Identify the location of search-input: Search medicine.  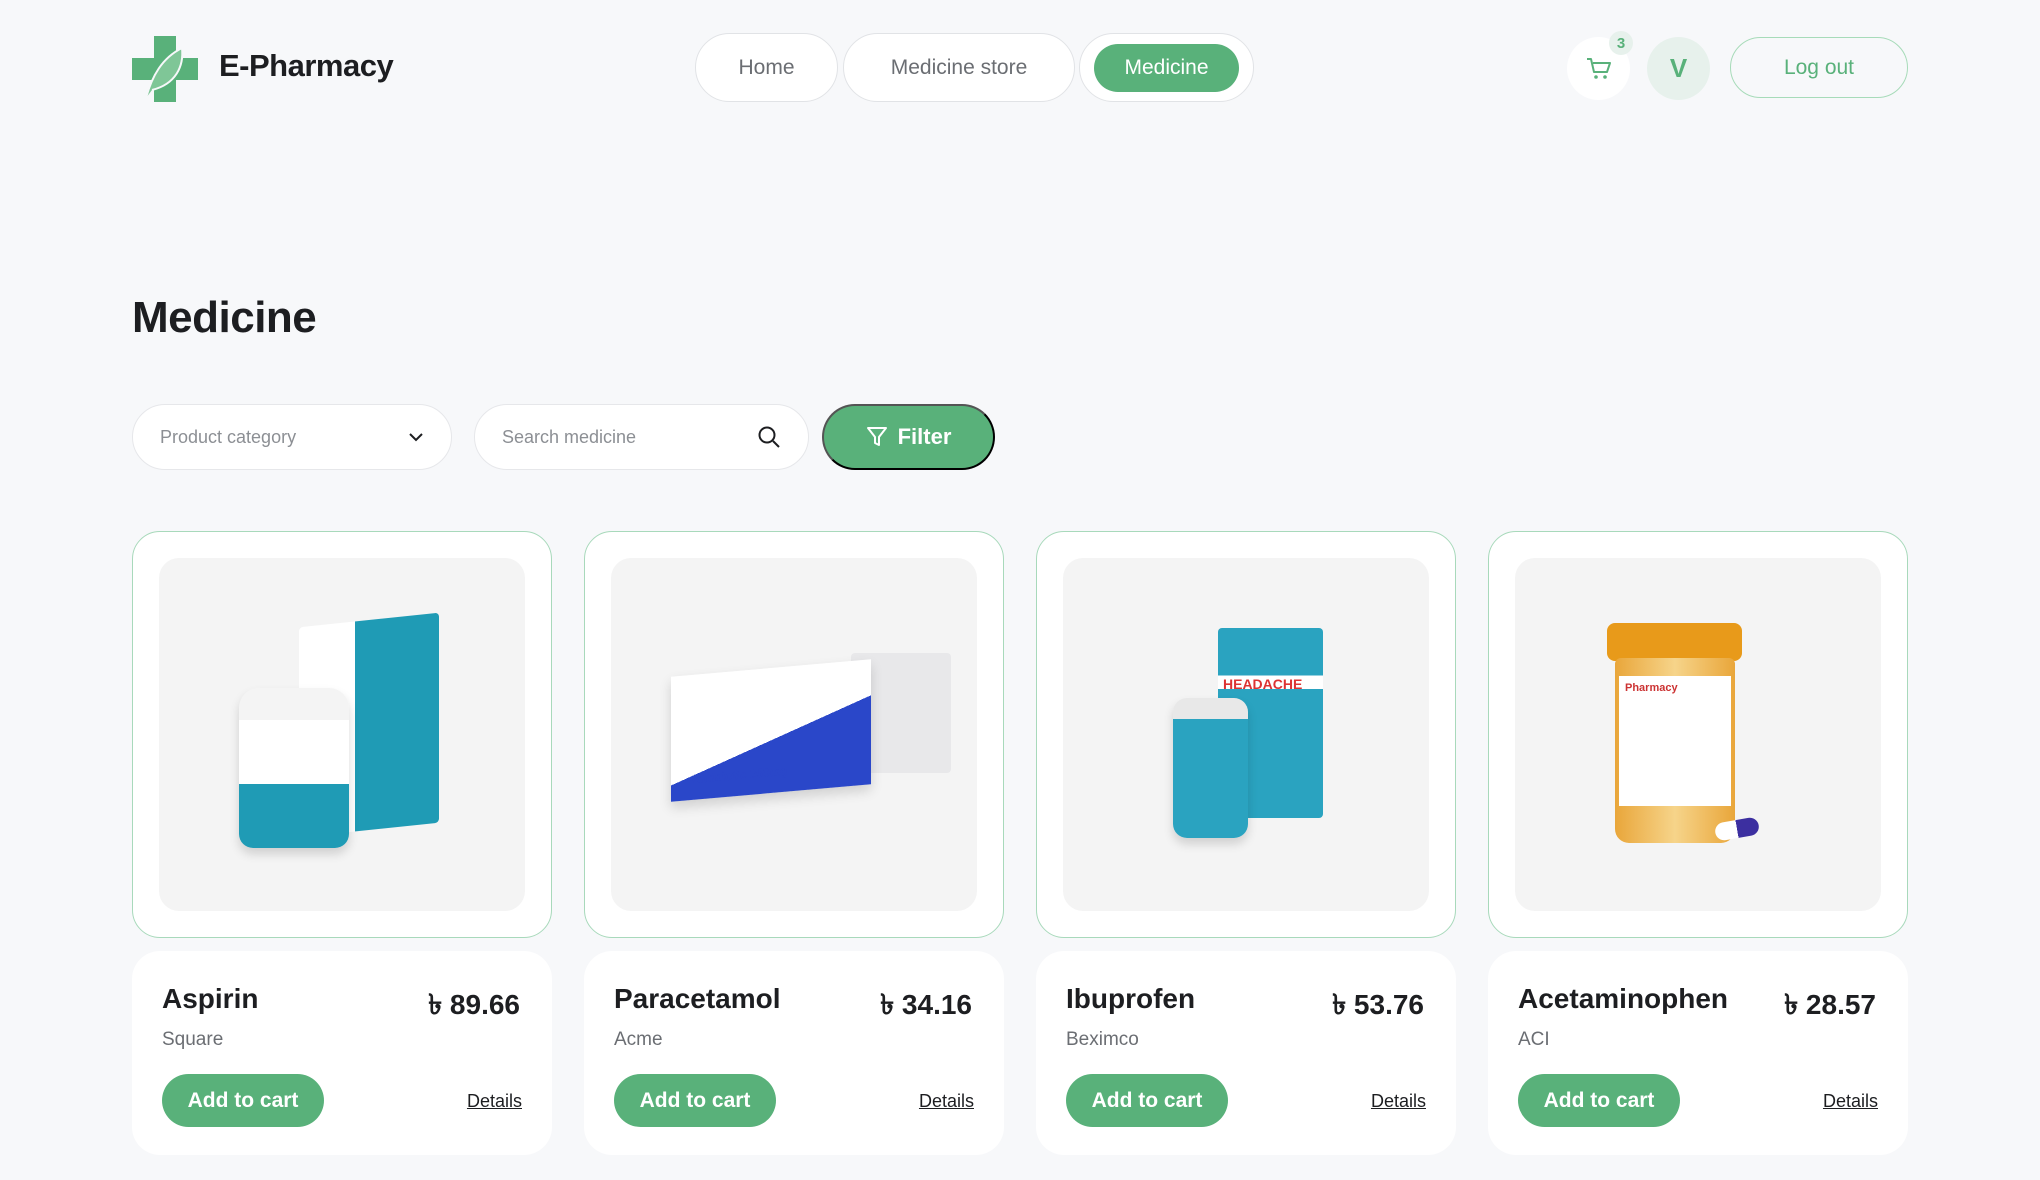
(641, 437).